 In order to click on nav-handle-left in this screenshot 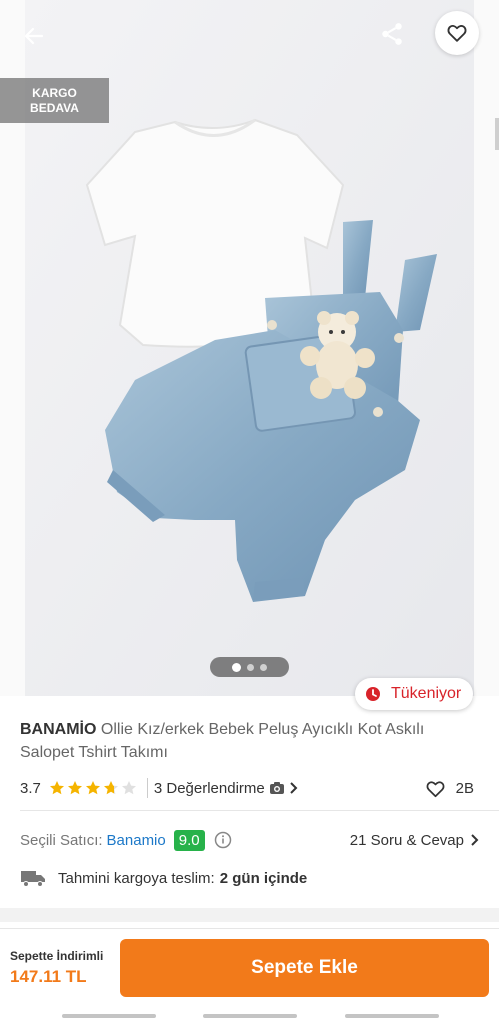, I will do `click(109, 1016)`.